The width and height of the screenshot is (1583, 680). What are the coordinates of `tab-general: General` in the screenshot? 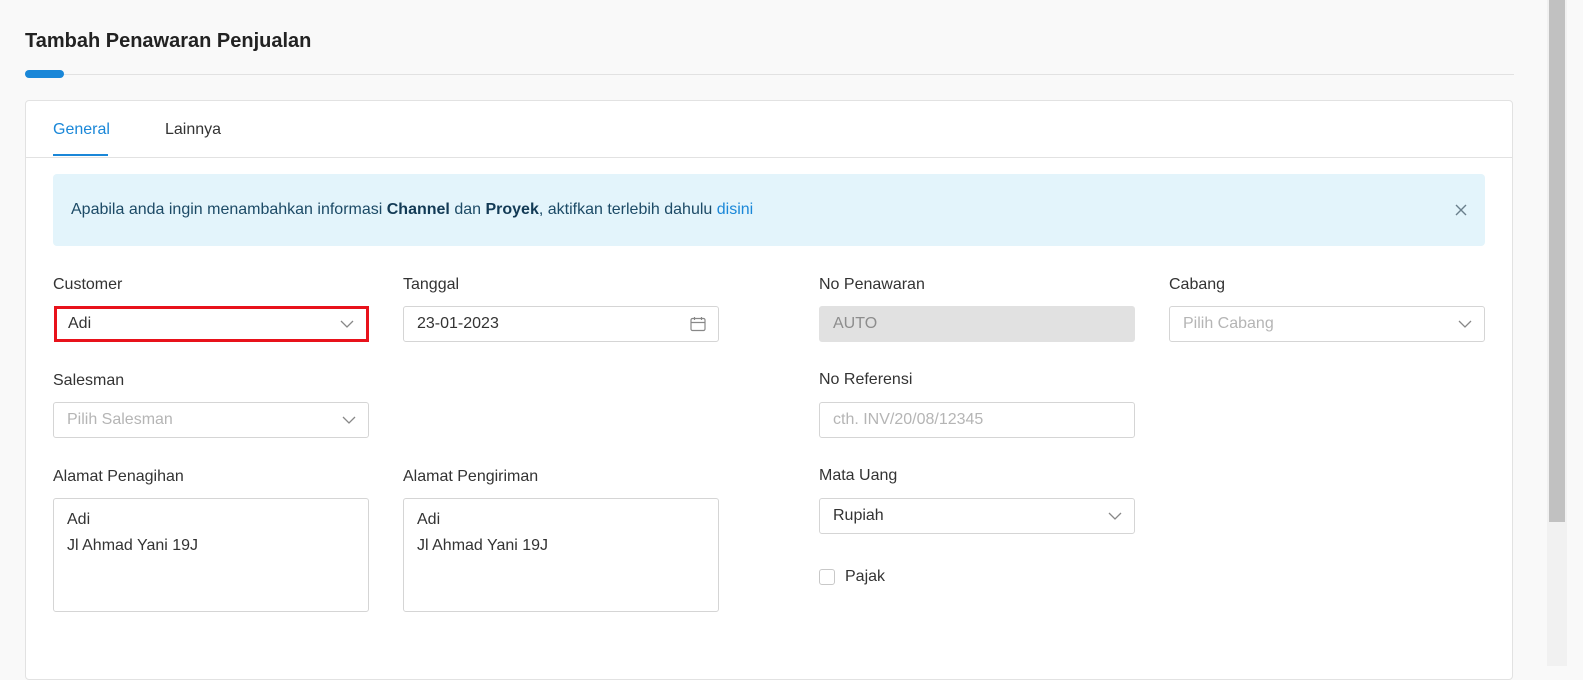 It's located at (81, 130).